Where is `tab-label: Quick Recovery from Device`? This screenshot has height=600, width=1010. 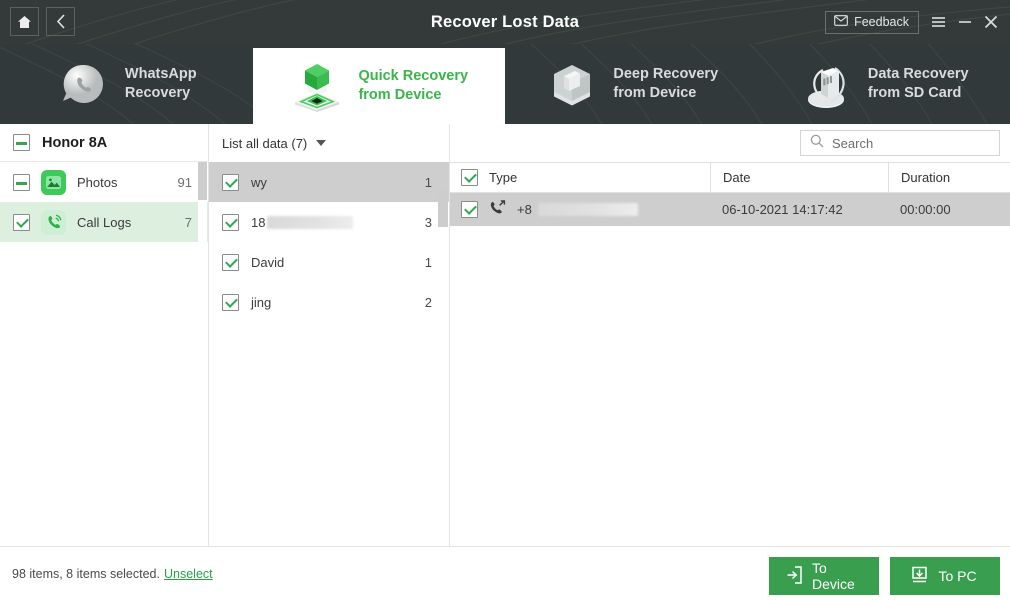
tab-label: Quick Recovery from Device is located at coordinates (413, 85).